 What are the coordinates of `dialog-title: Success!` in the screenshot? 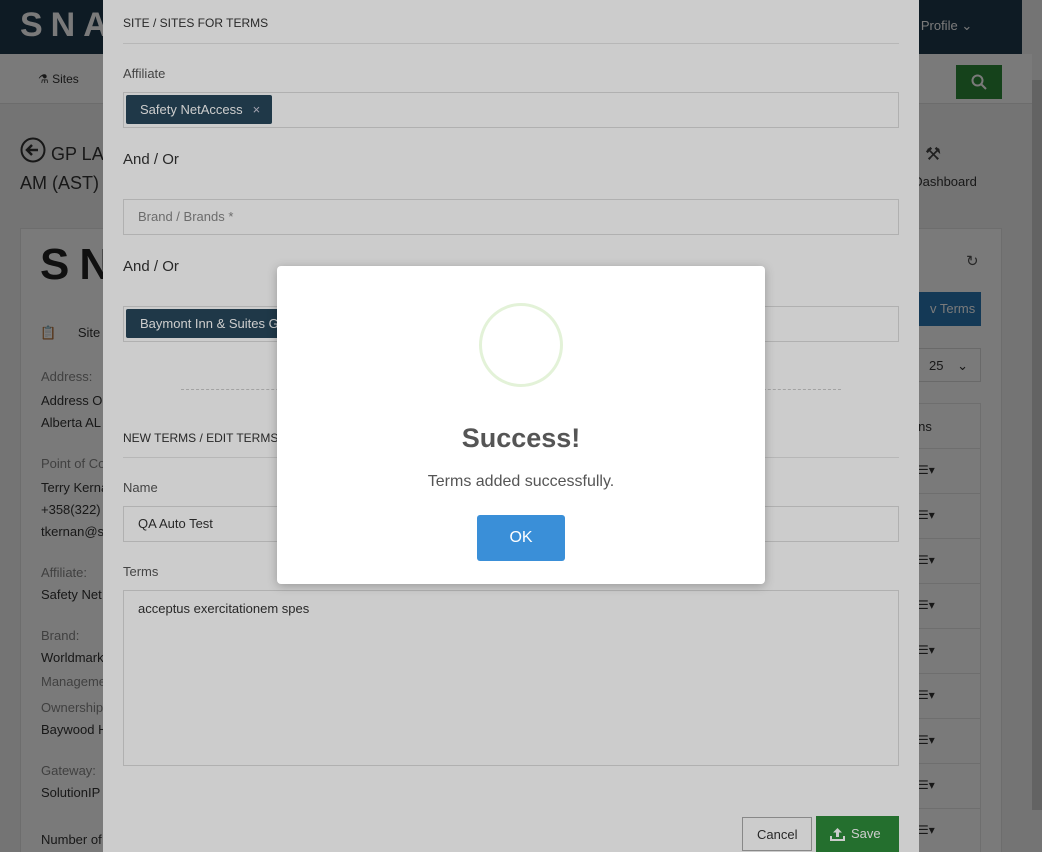 It's located at (521, 438).